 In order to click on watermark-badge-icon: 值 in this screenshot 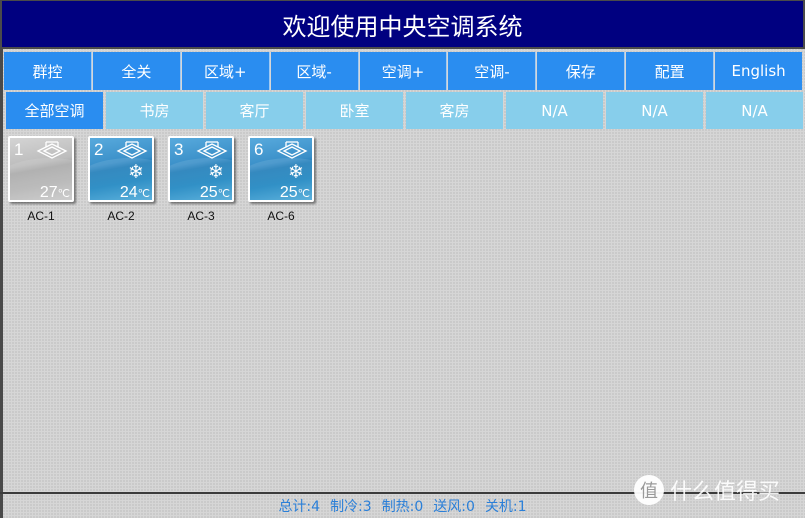, I will do `click(649, 490)`.